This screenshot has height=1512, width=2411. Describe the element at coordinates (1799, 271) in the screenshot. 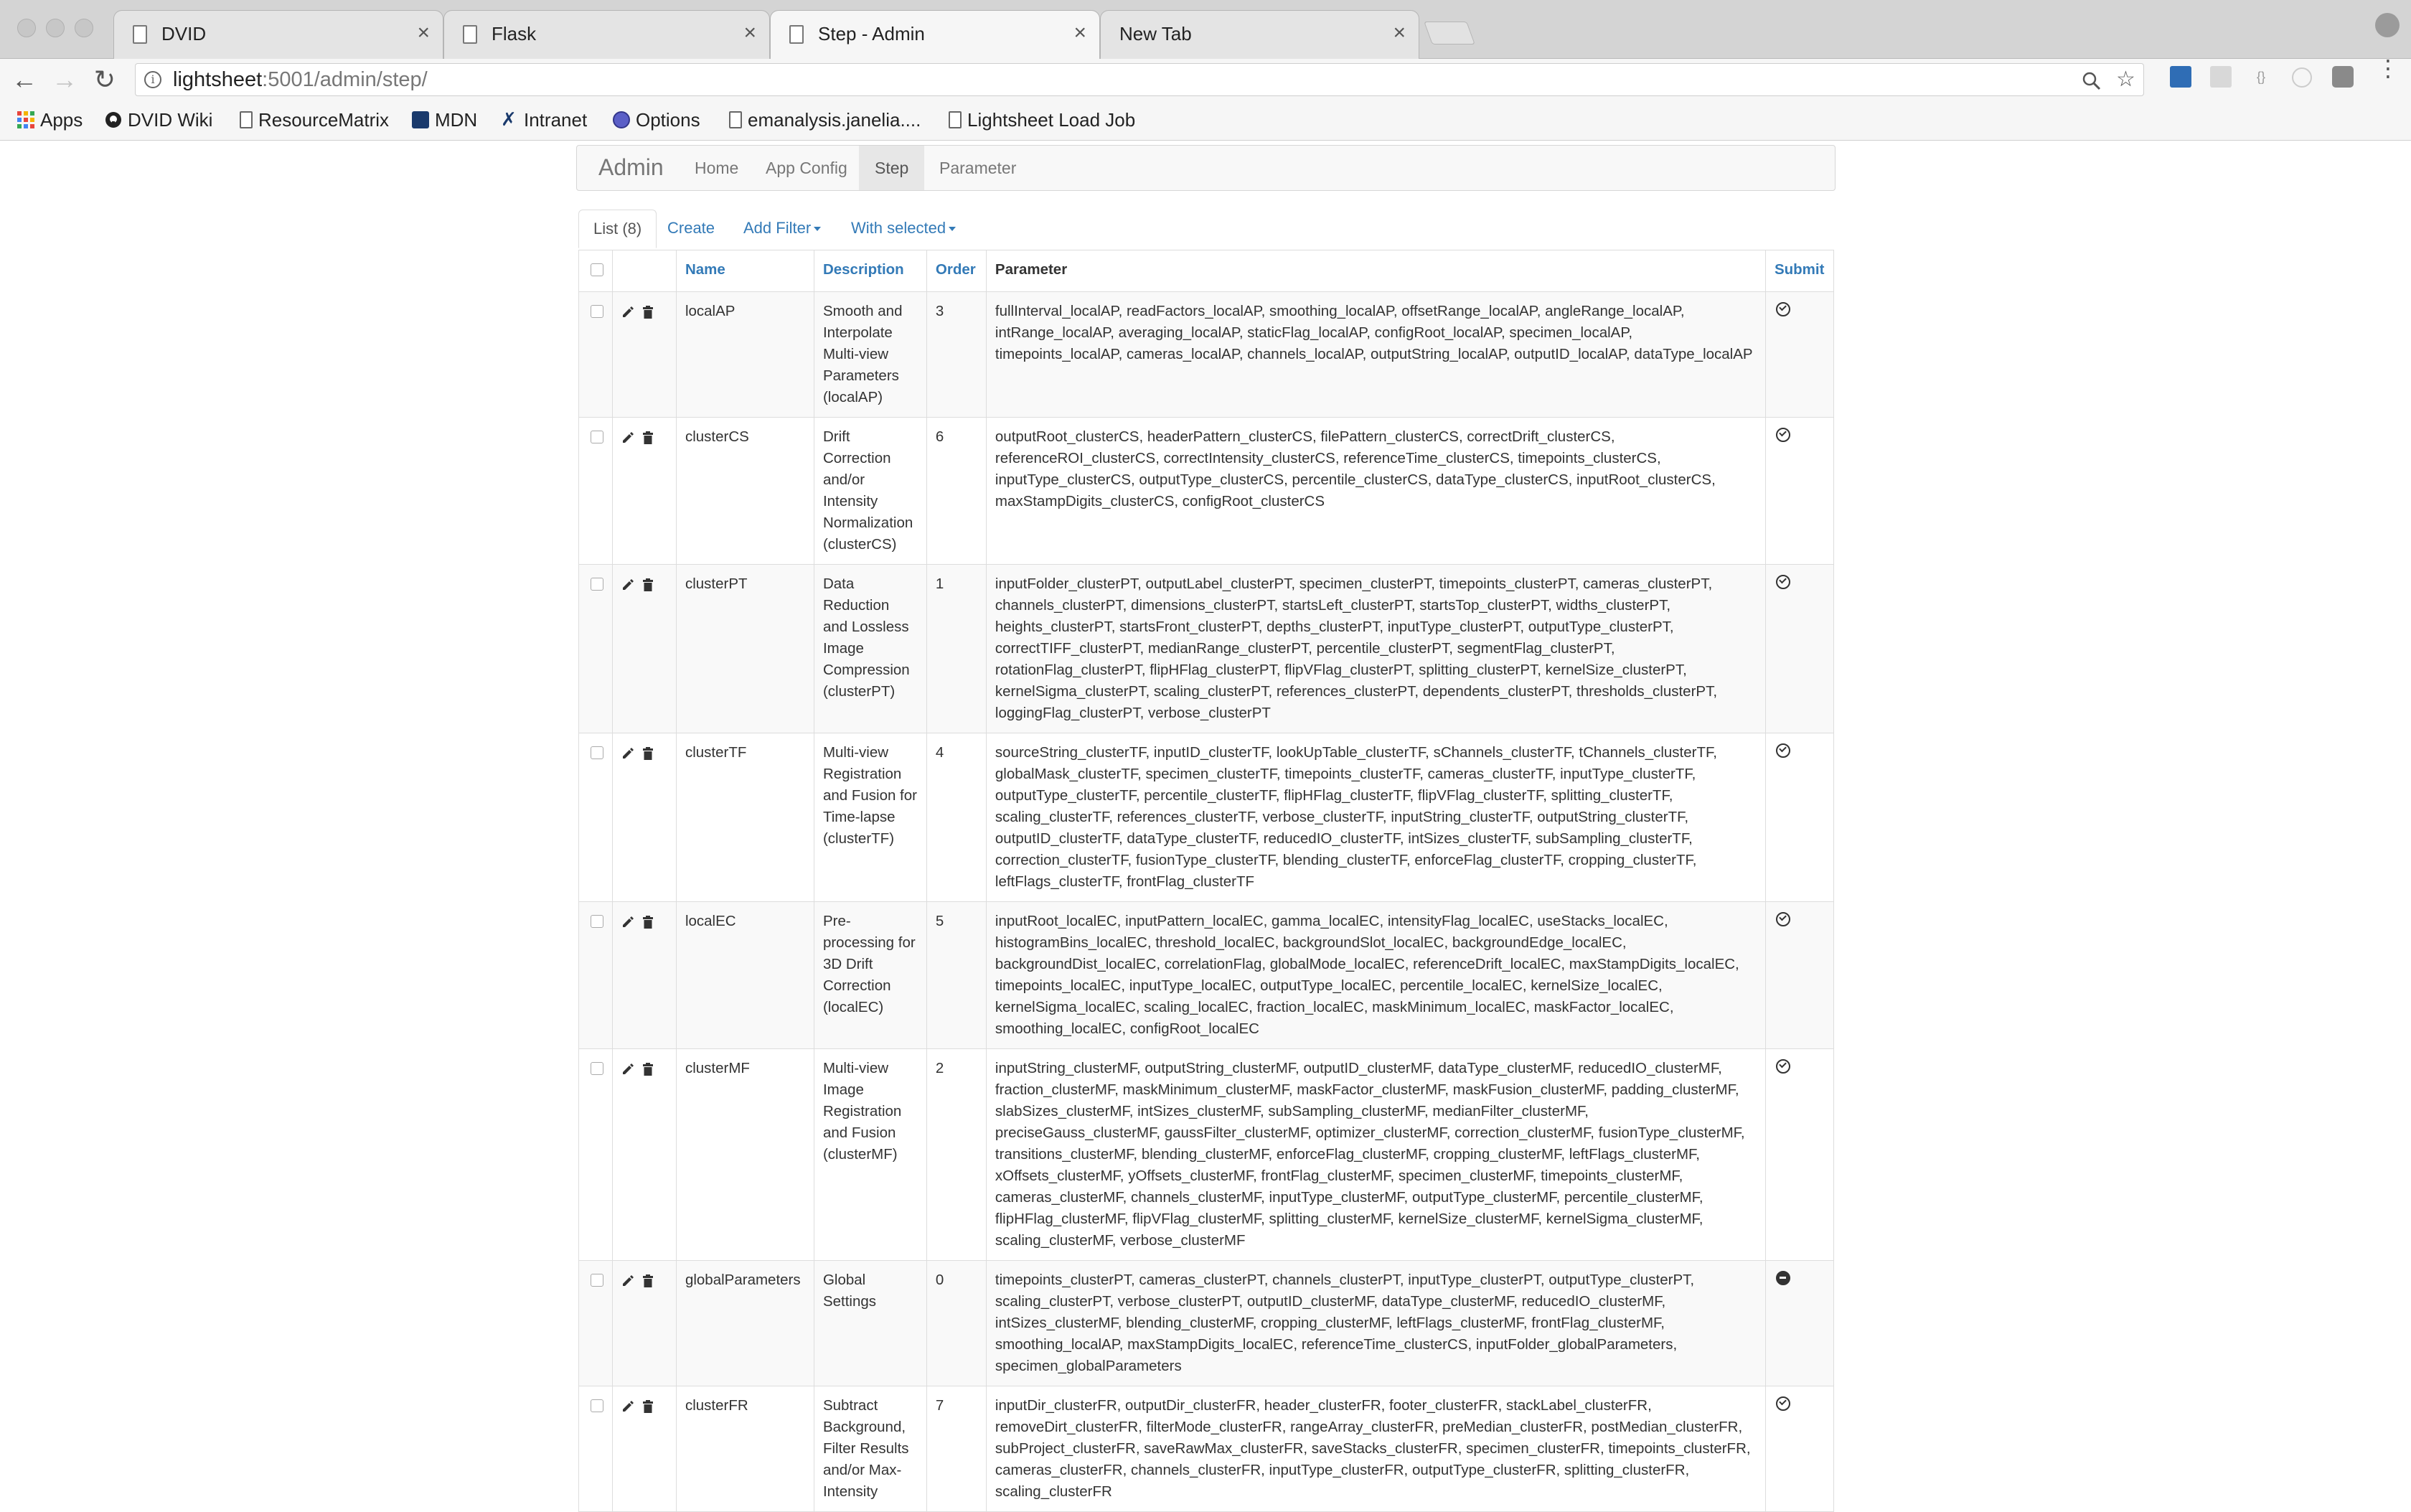

I see `header-submit: Submit` at that location.